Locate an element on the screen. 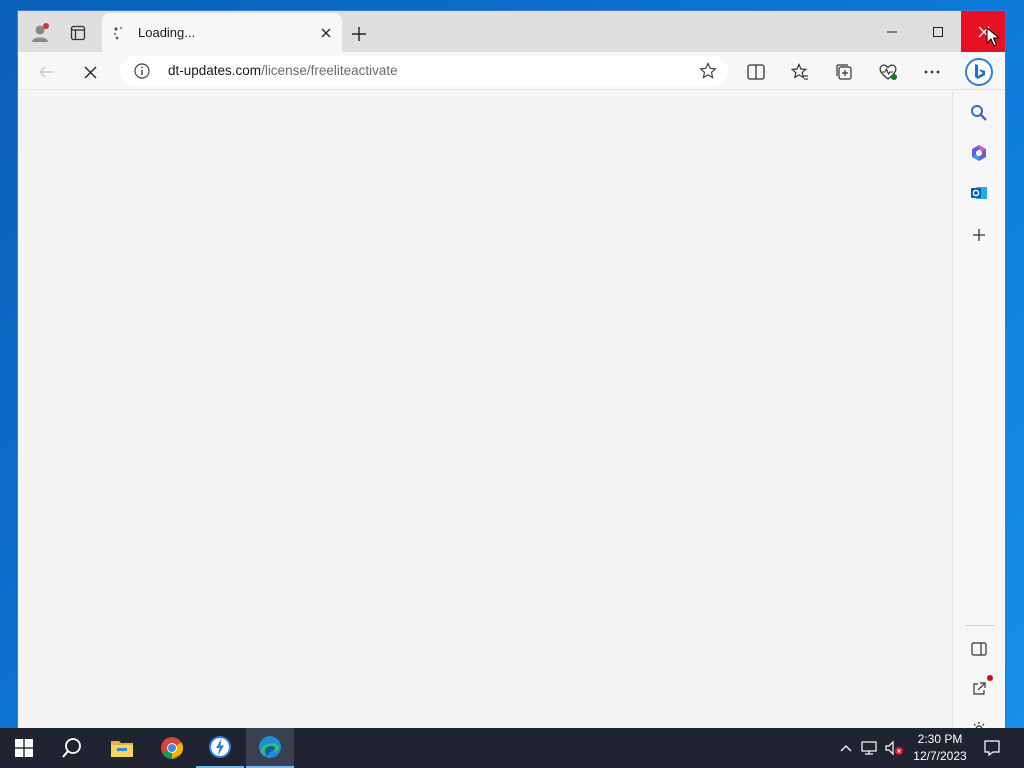 Image resolution: width=1024 pixels, height=768 pixels. sidebar-settings-button is located at coordinates (979, 721).